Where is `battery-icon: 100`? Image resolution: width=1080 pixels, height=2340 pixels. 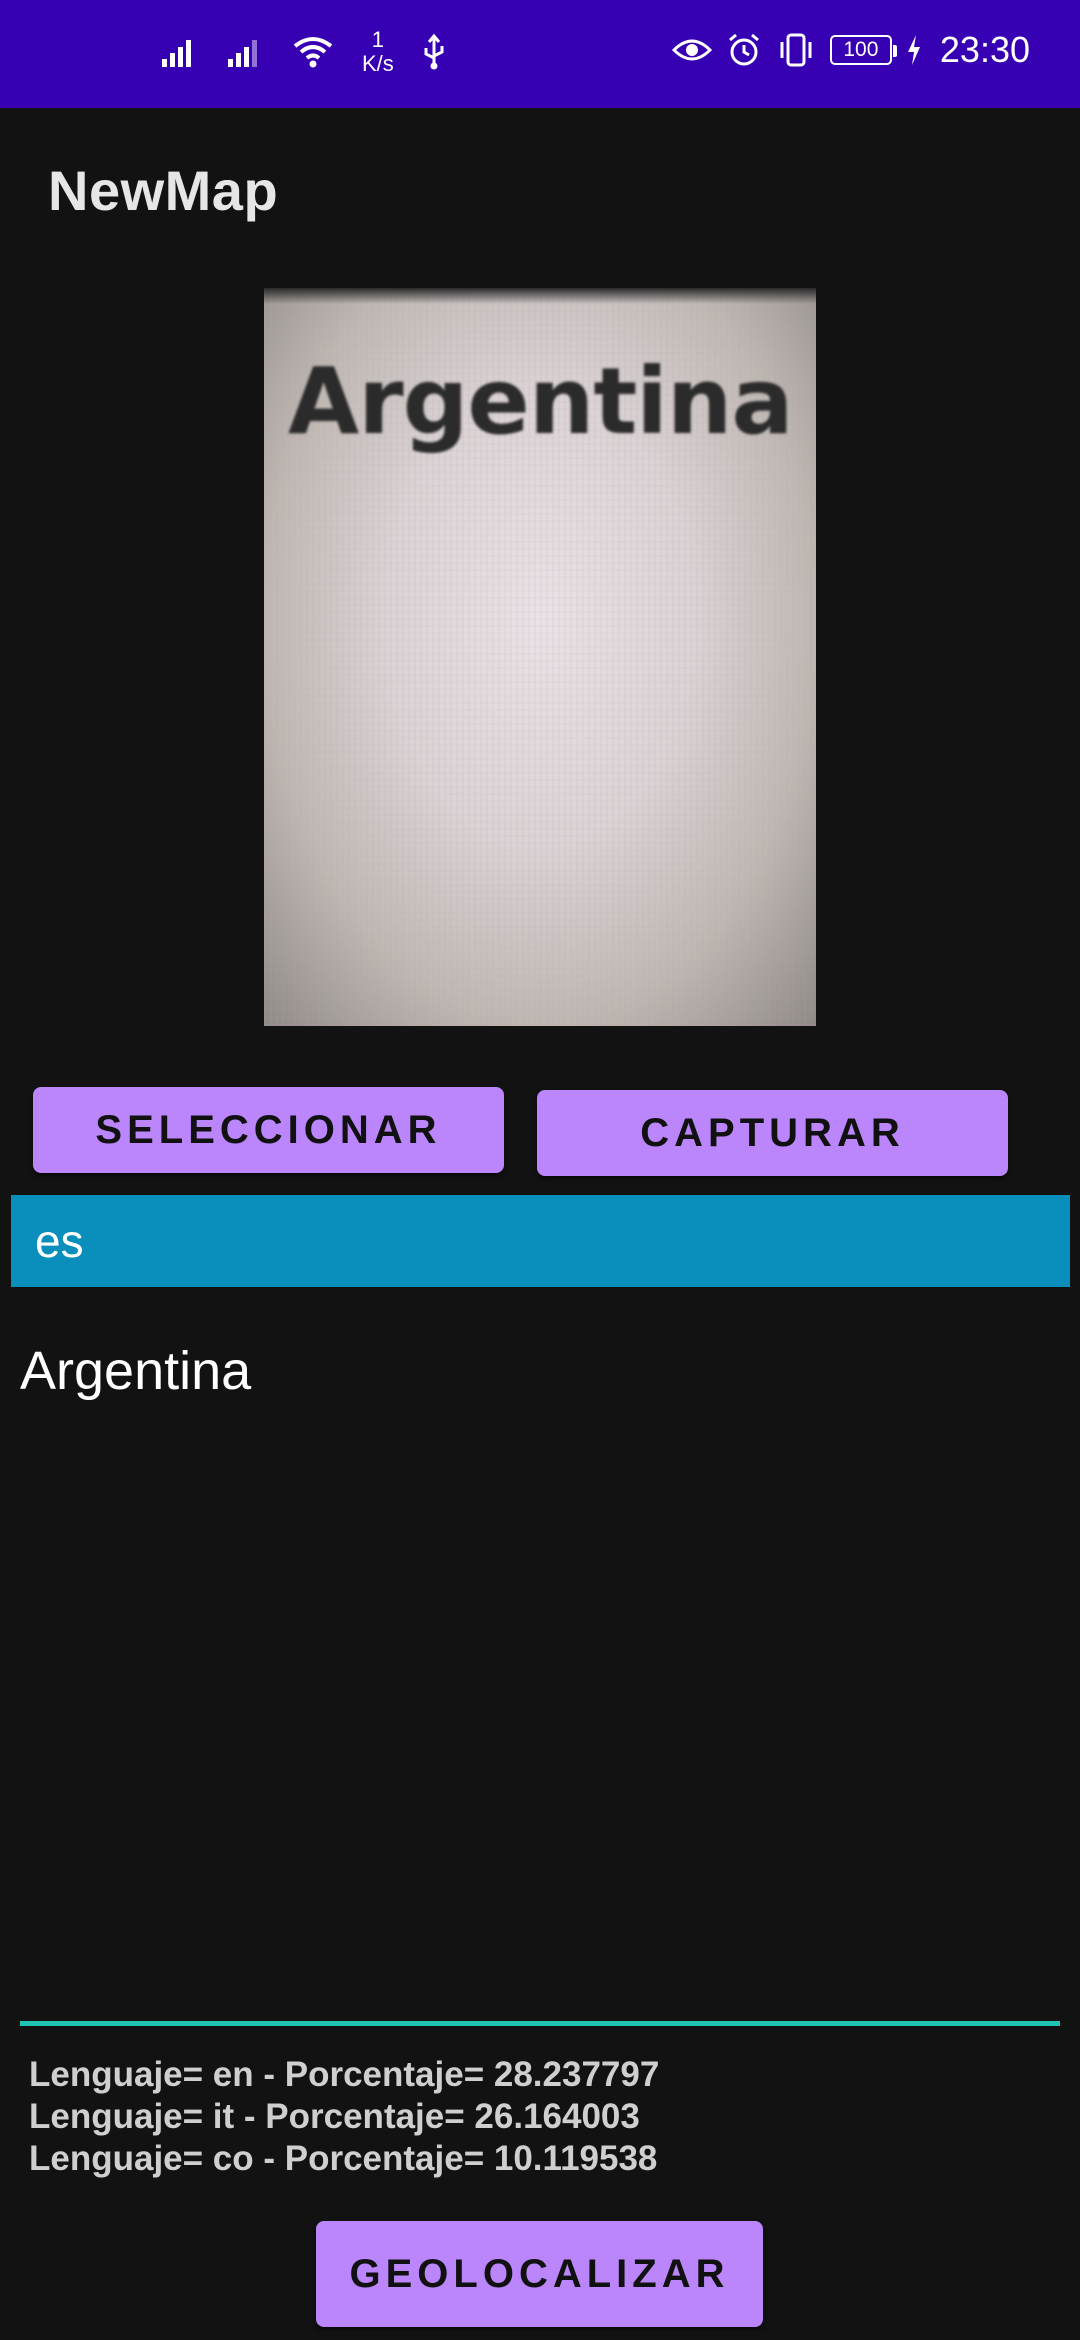
battery-icon: 100 is located at coordinates (863, 50).